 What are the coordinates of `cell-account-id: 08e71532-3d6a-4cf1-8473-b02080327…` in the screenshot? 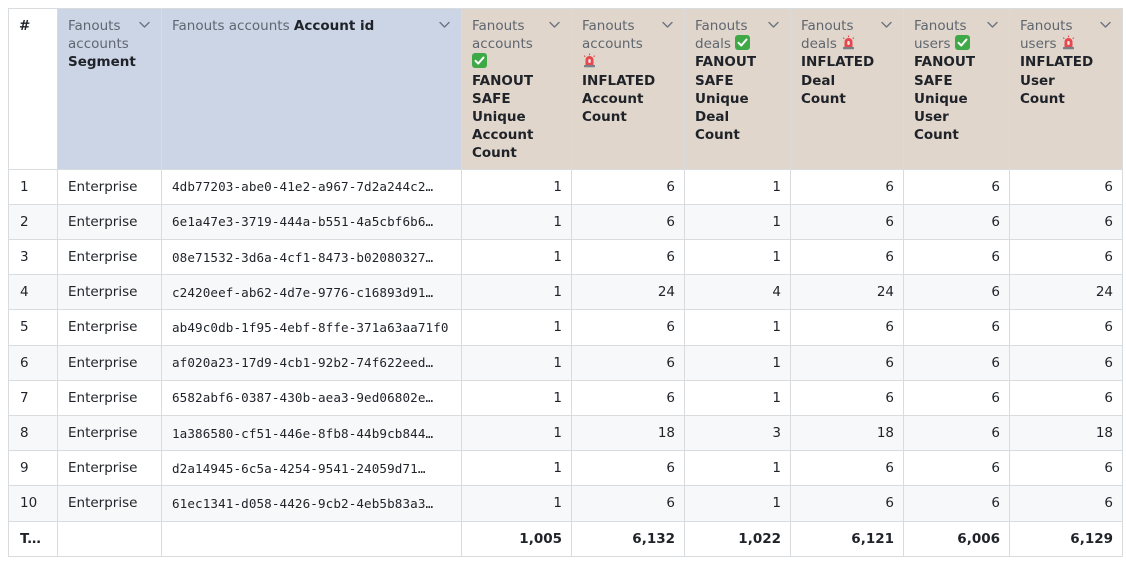 It's located at (311, 257).